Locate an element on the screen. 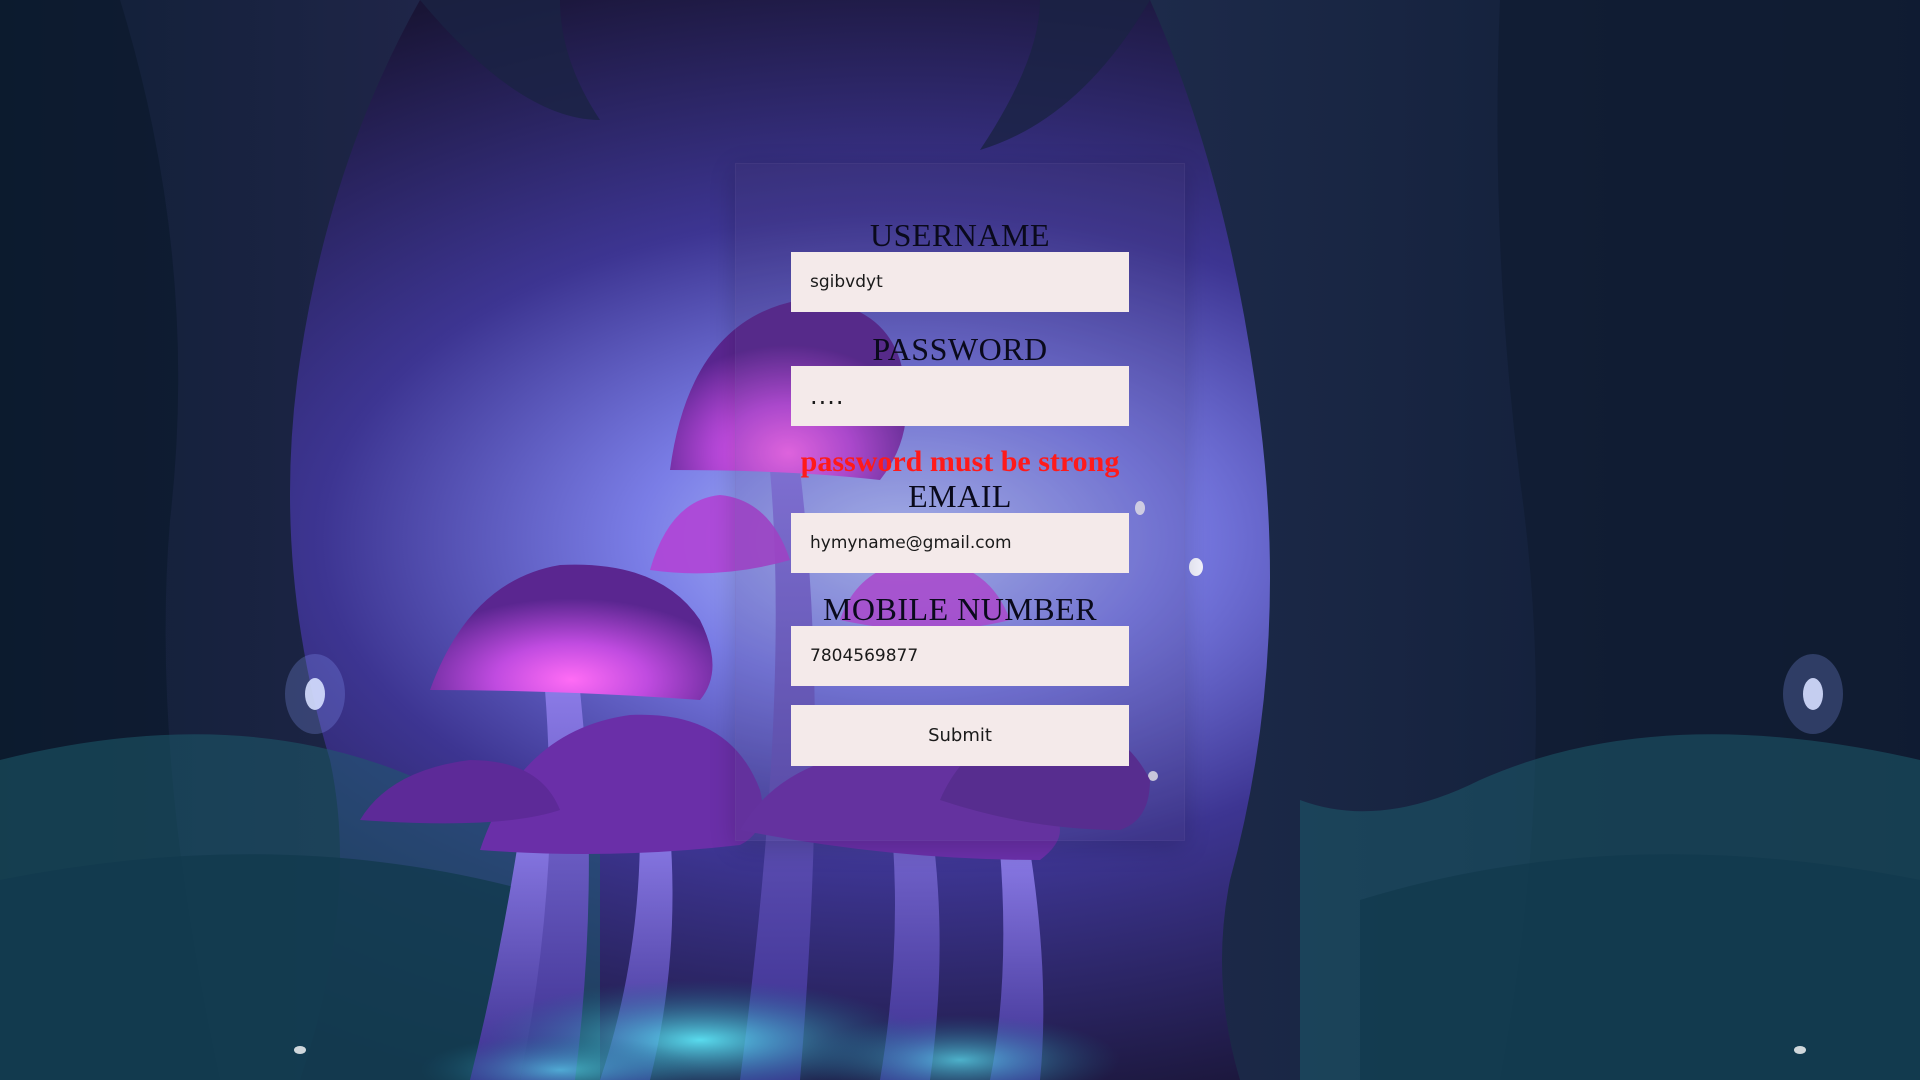  email-label: EMAIL is located at coordinates (960, 496).